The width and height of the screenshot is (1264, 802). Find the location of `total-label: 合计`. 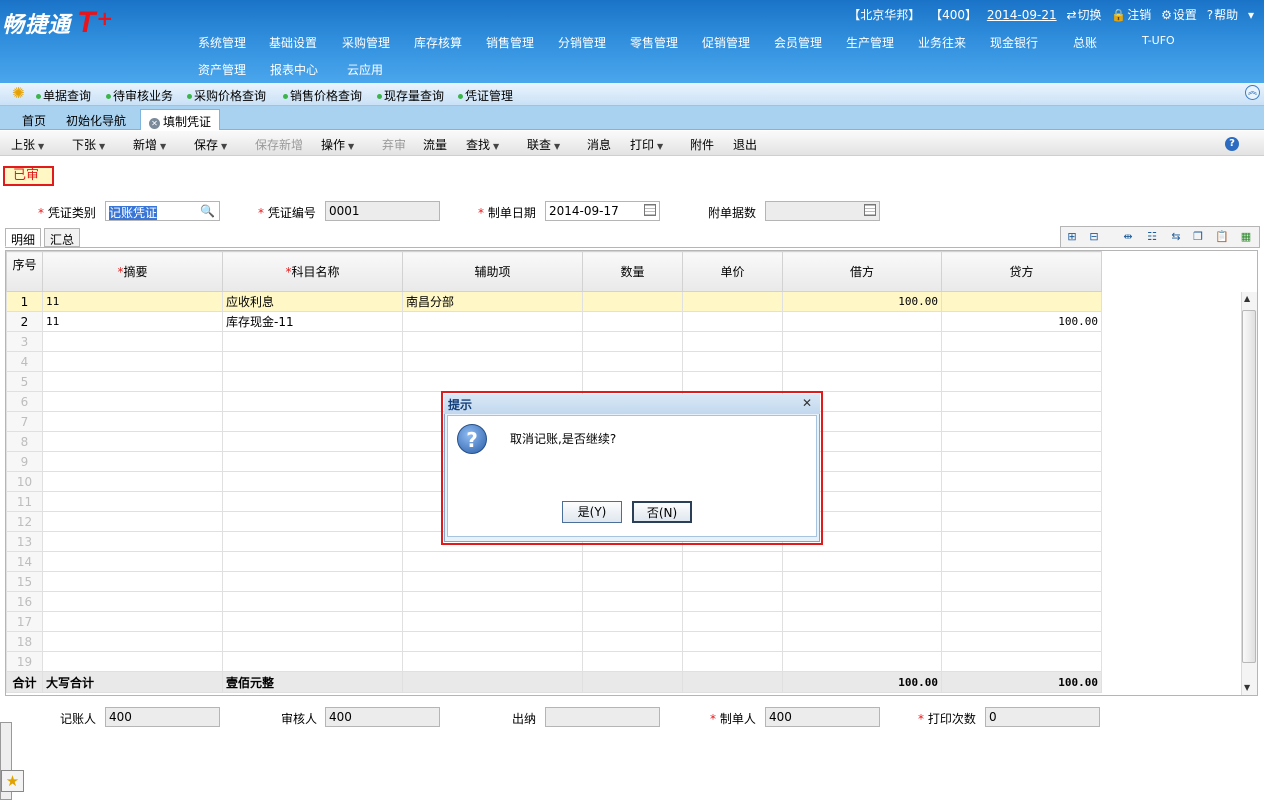

total-label: 合计 is located at coordinates (24, 682).